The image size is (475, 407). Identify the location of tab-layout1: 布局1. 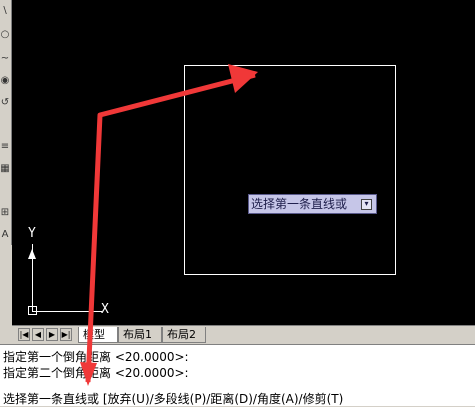
(140, 335).